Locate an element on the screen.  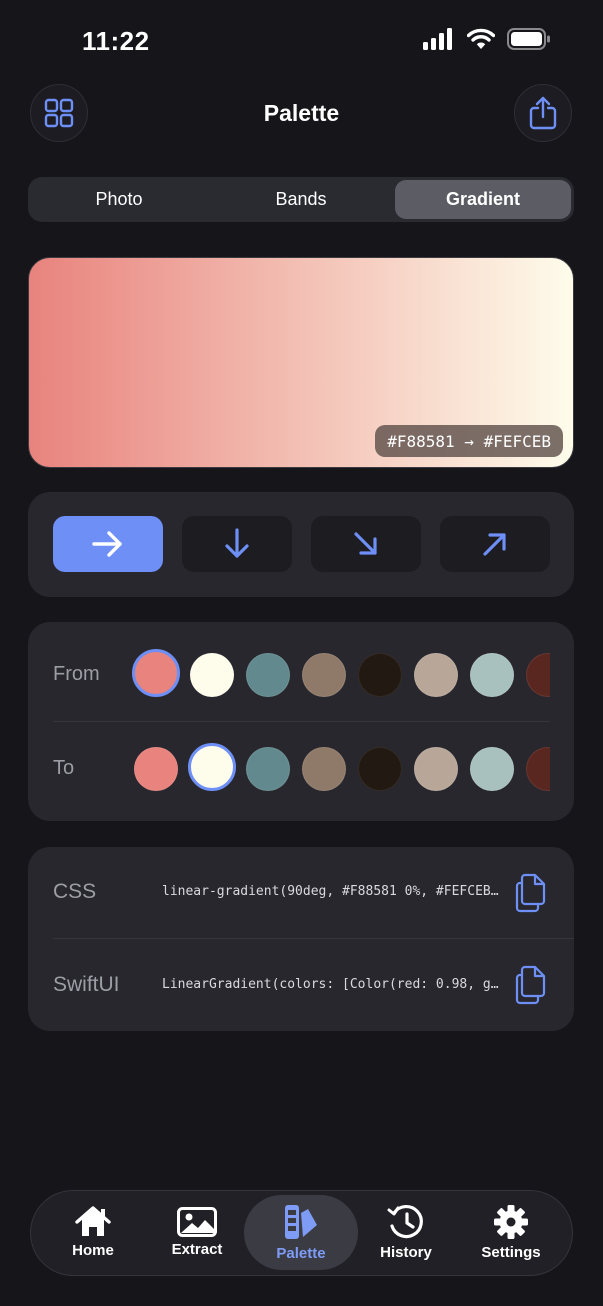
arrow-down-right-icon is located at coordinates (365, 543).